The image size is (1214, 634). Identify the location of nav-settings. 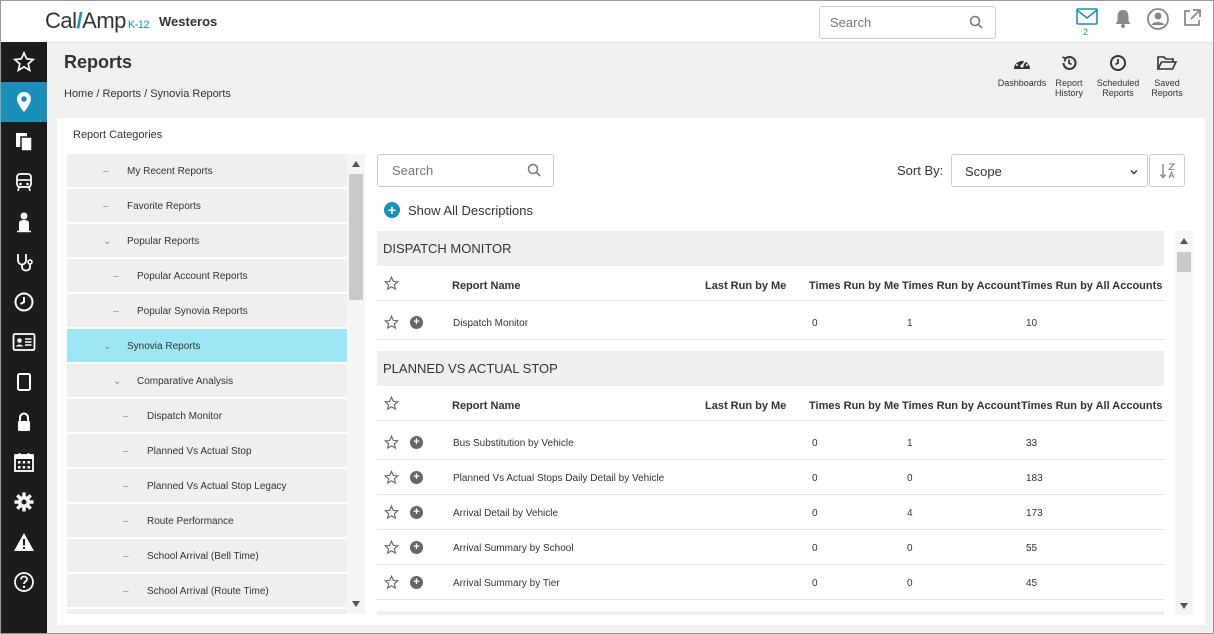
(24, 502).